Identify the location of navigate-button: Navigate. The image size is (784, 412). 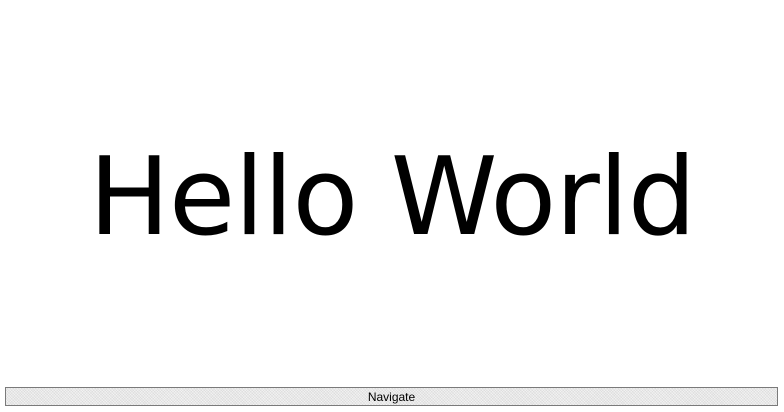
(391, 396).